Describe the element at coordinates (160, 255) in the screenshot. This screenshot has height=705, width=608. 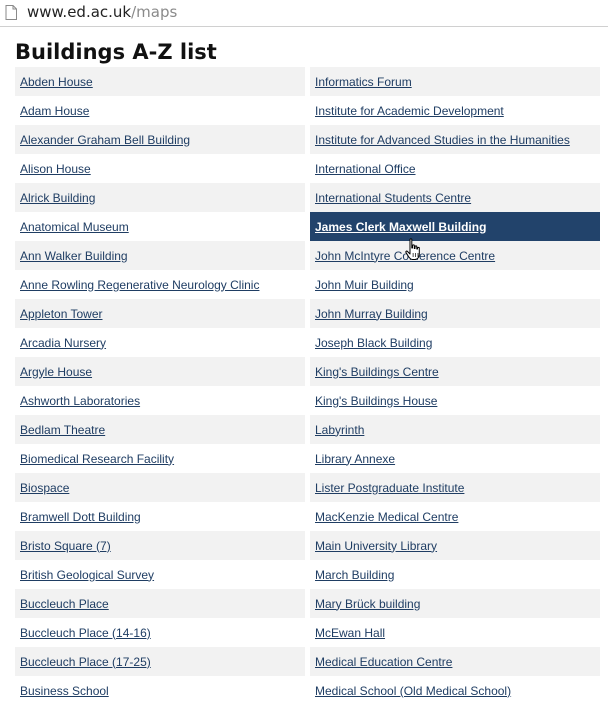
I see `building-list-item: Ann Walker Building` at that location.